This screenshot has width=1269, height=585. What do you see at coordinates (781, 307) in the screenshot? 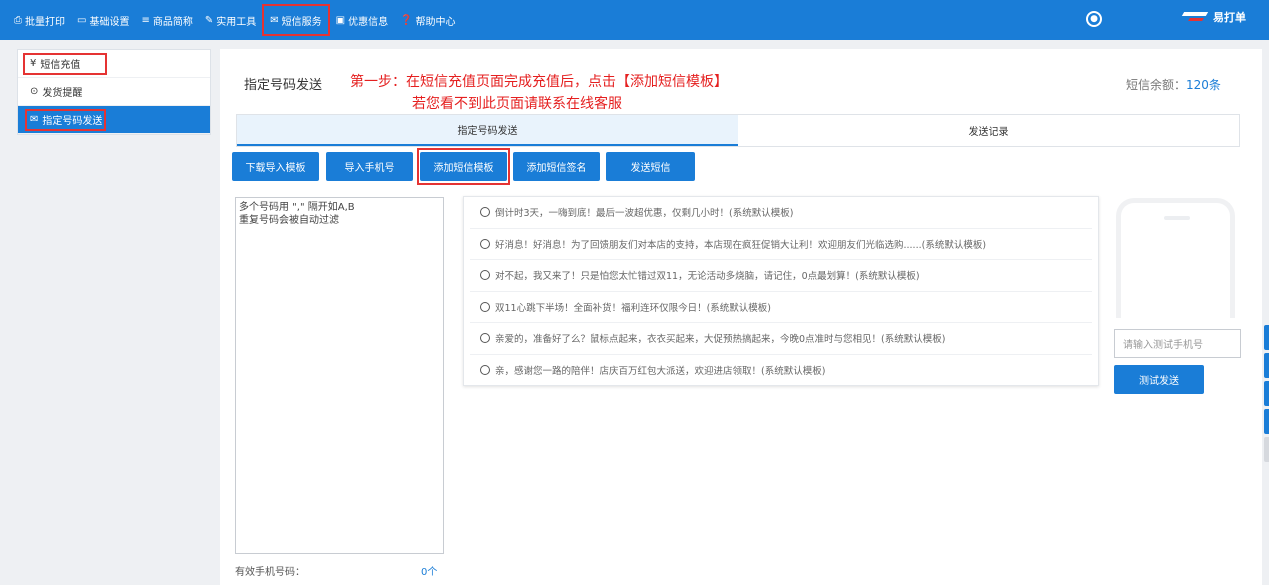
I see `template-option: 双11心跳下半场！全面补货！福利连环仅限今日！(系统默认模板)` at bounding box center [781, 307].